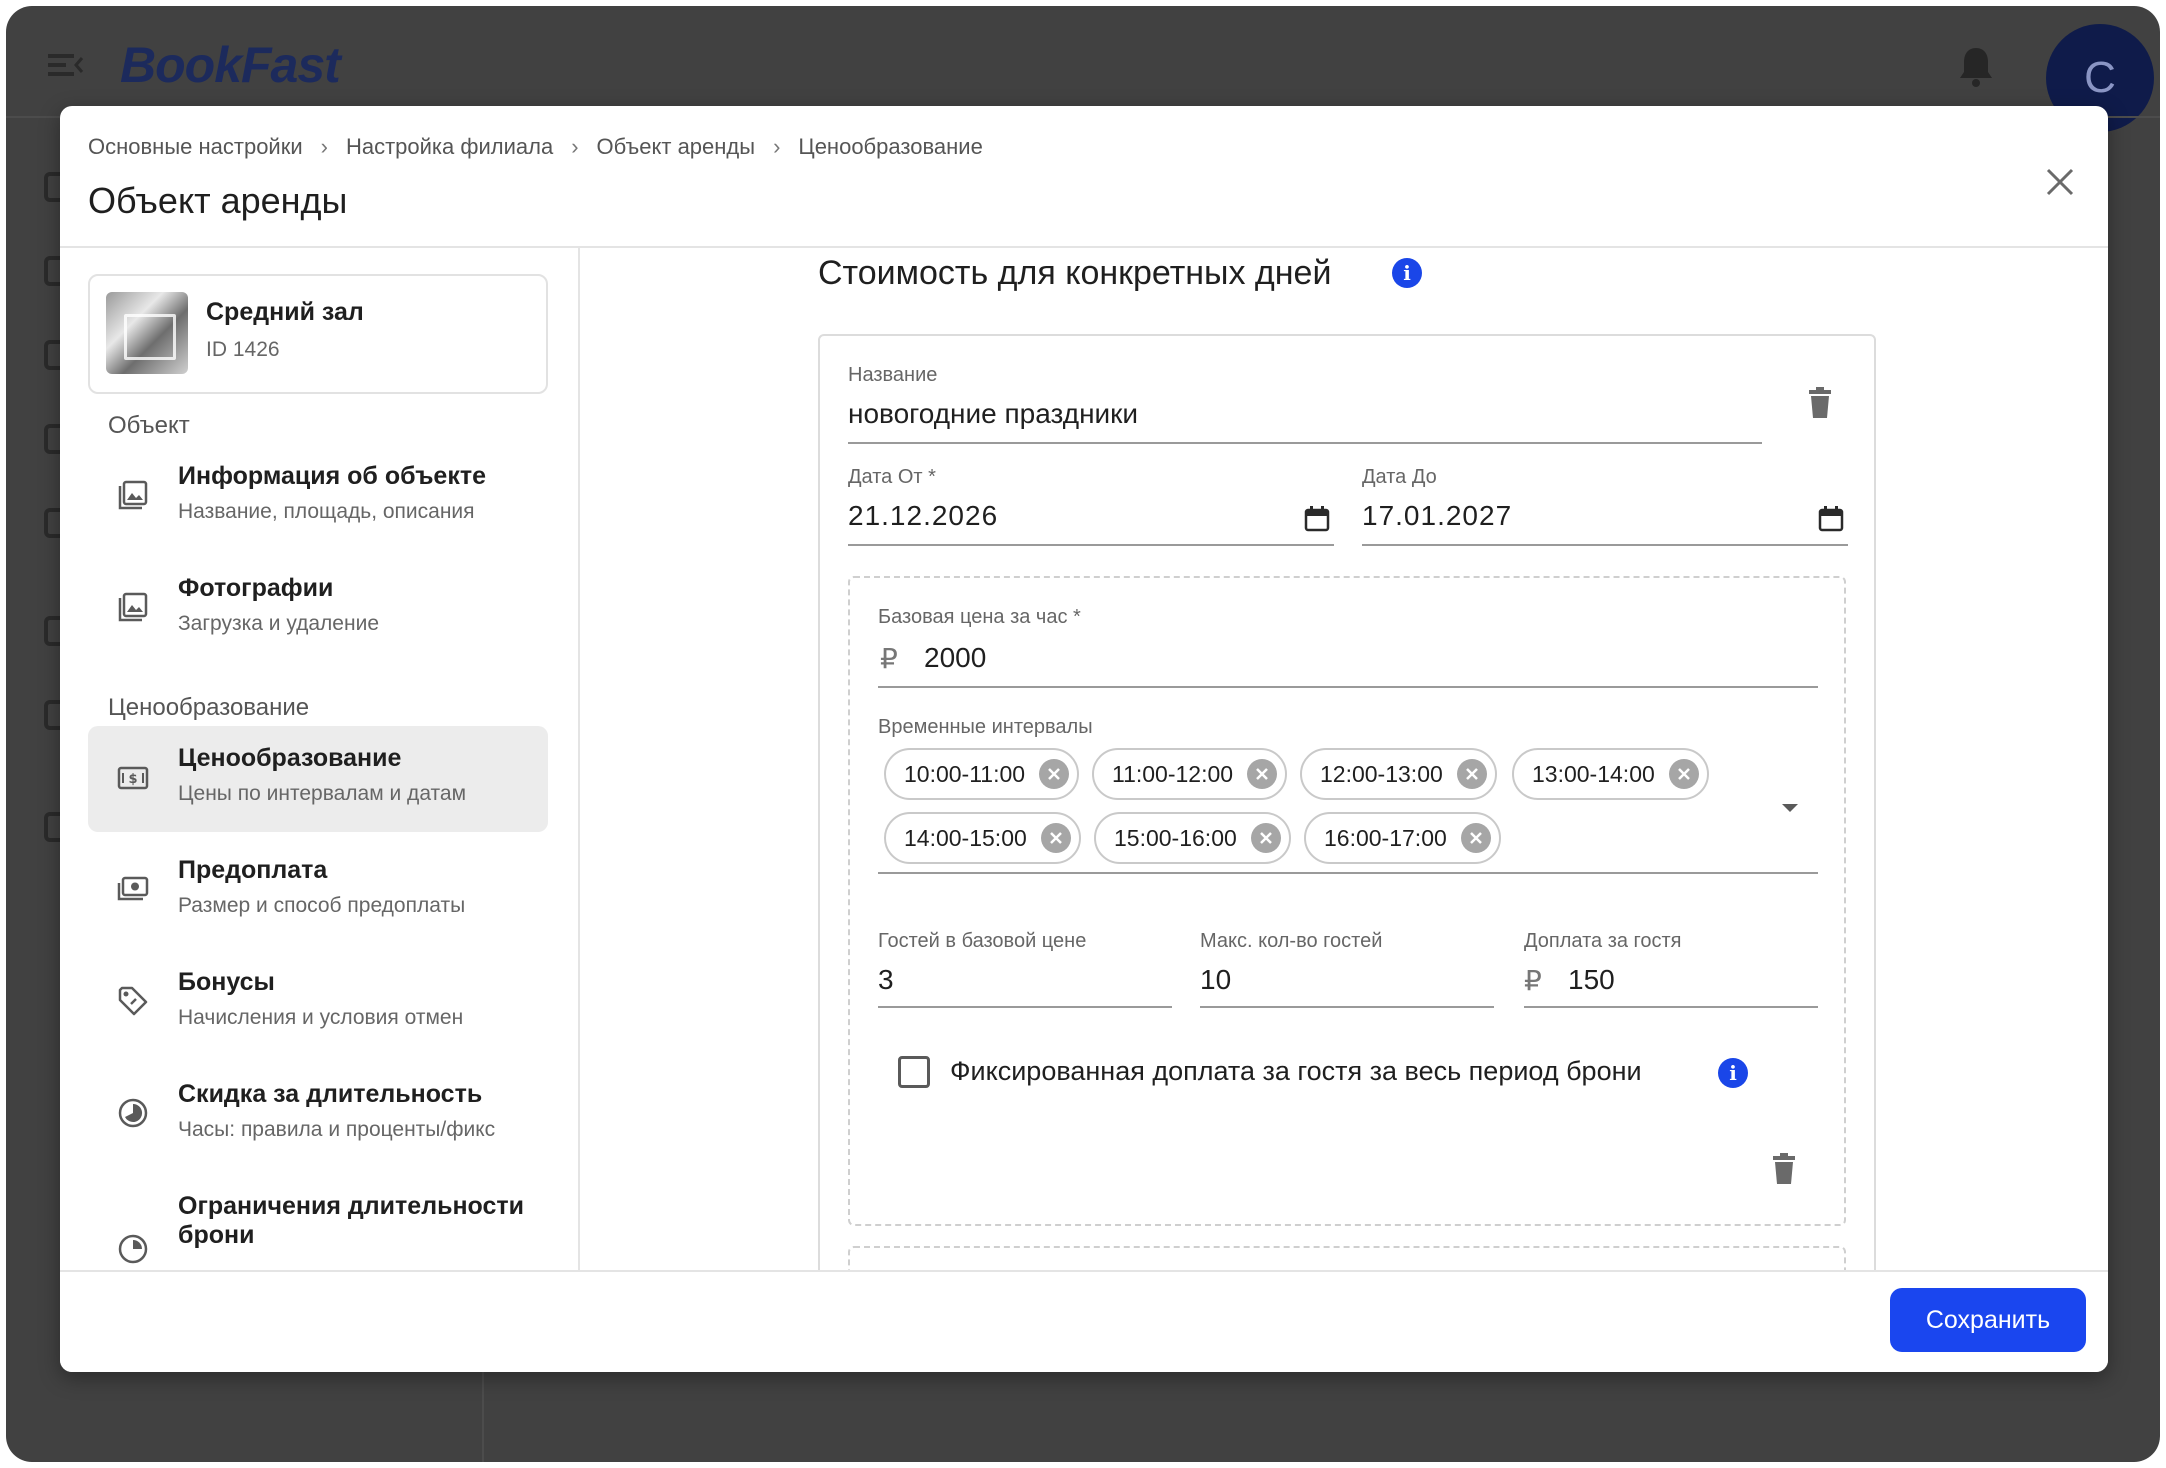  I want to click on extra-guest-input: 150, so click(1591, 980).